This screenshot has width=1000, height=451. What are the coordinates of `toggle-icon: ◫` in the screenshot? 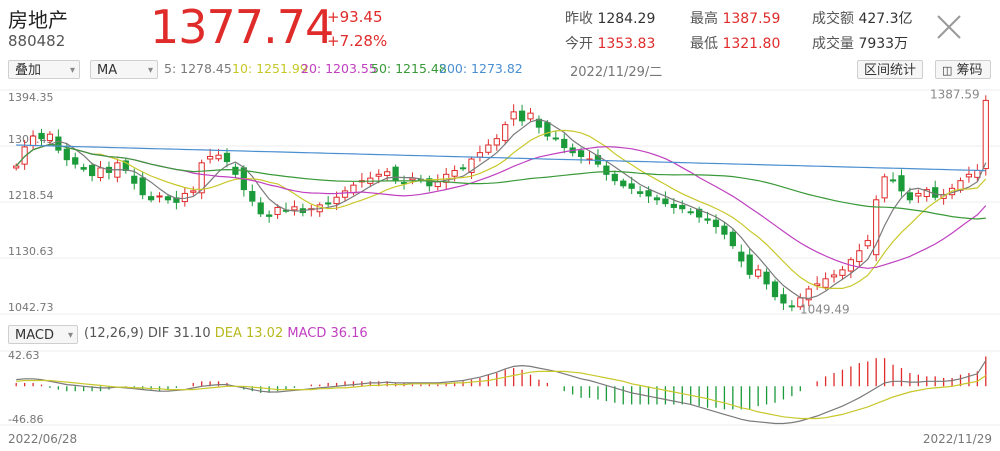 It's located at (947, 70).